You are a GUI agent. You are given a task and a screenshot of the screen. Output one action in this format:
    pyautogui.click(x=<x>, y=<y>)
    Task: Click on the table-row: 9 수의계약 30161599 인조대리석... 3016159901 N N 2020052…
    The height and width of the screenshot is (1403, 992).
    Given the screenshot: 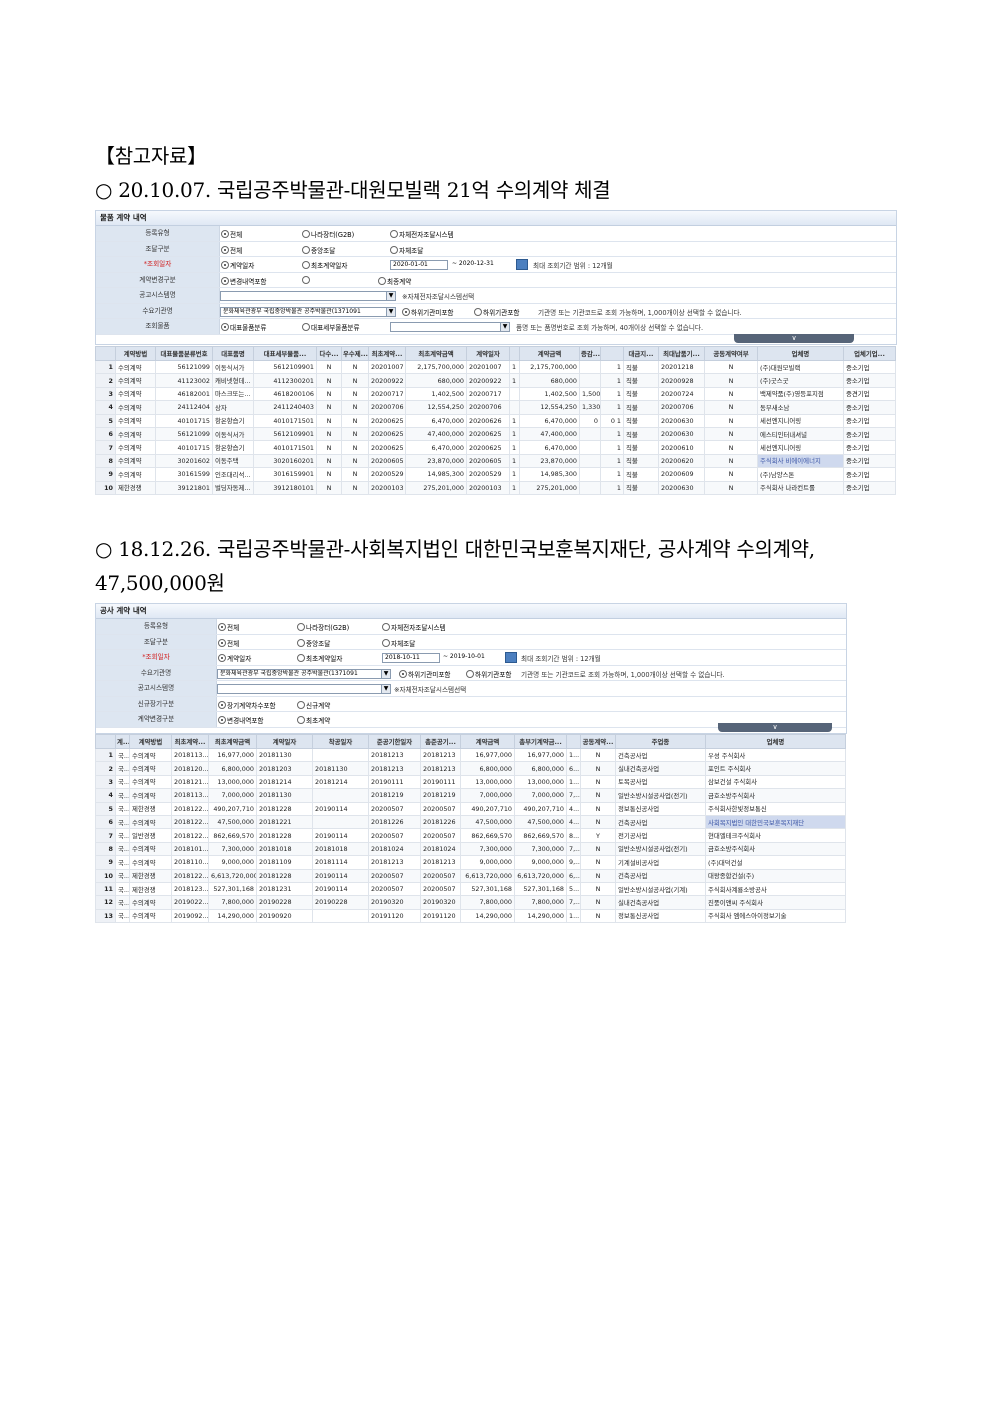 What is the action you would take?
    pyautogui.click(x=495, y=474)
    